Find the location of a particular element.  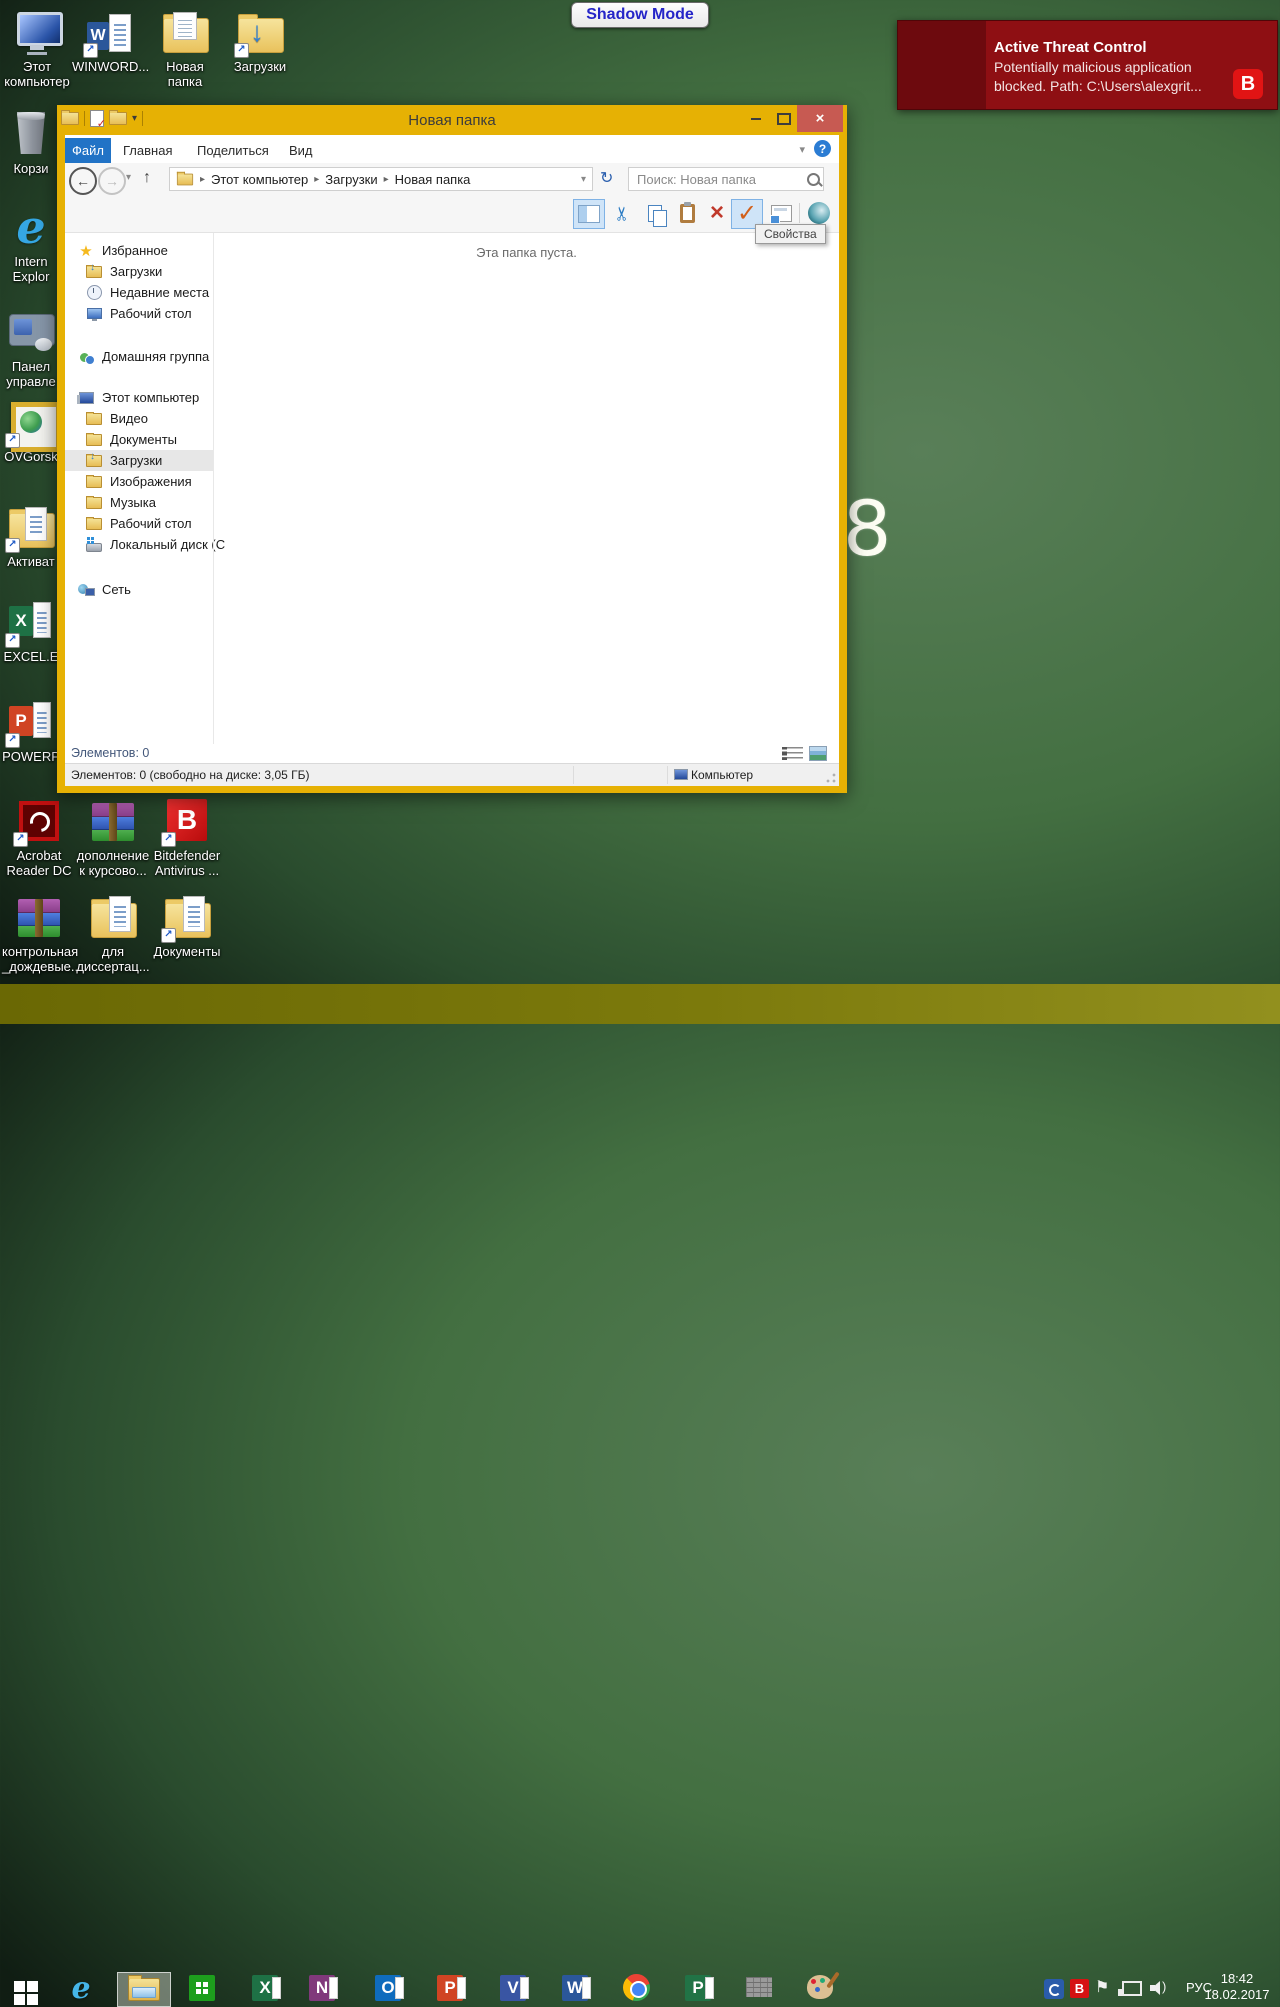

sidebar-item-favorites: ★ Избранное is located at coordinates (139, 250).